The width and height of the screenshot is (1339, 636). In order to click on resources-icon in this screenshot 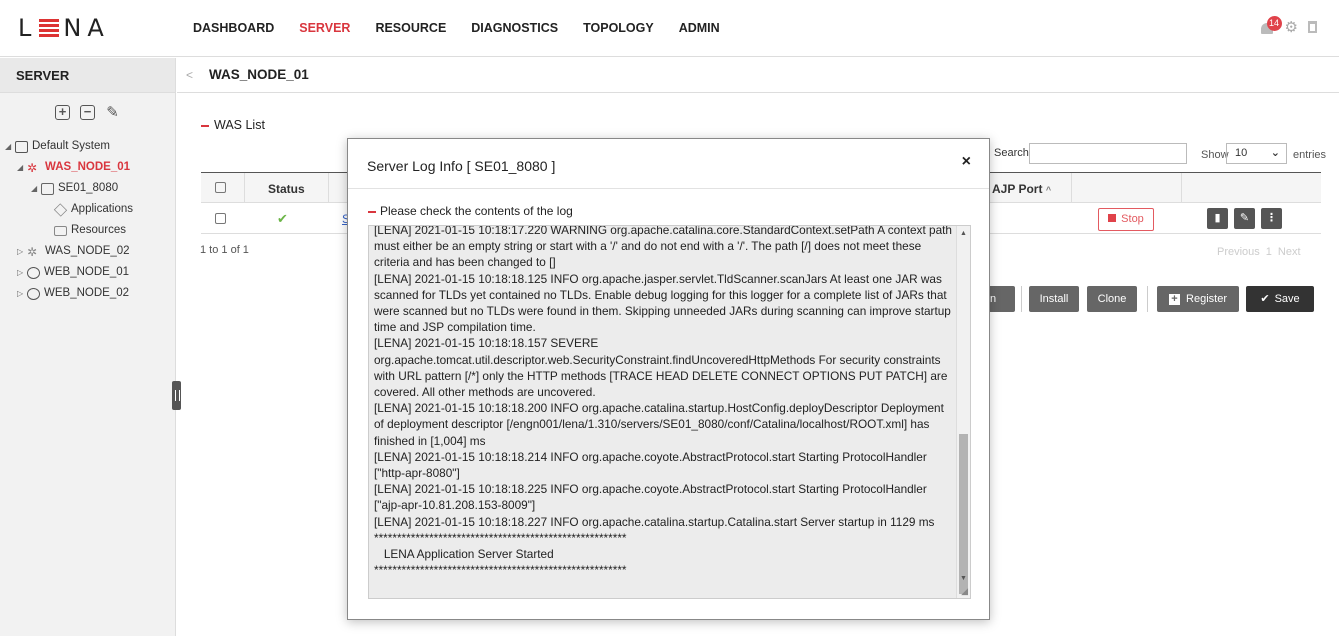, I will do `click(60, 230)`.